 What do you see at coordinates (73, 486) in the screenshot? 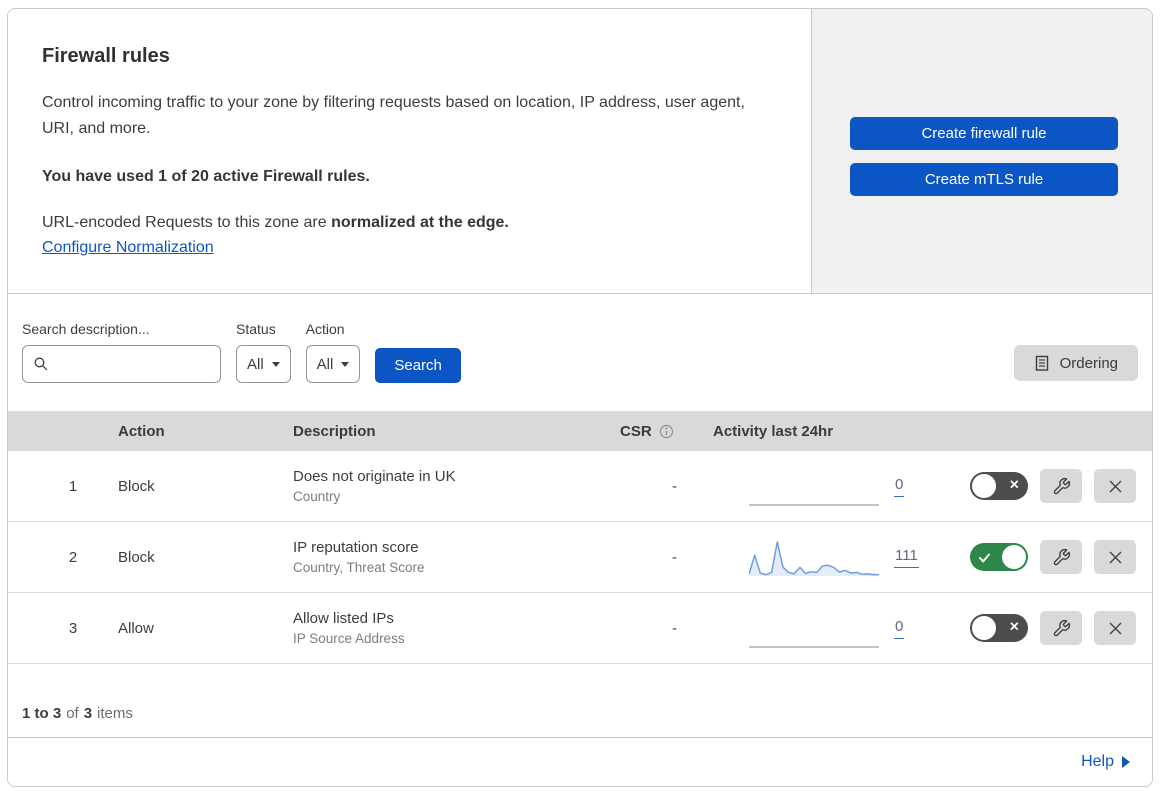
I see `rule-priority: 1` at bounding box center [73, 486].